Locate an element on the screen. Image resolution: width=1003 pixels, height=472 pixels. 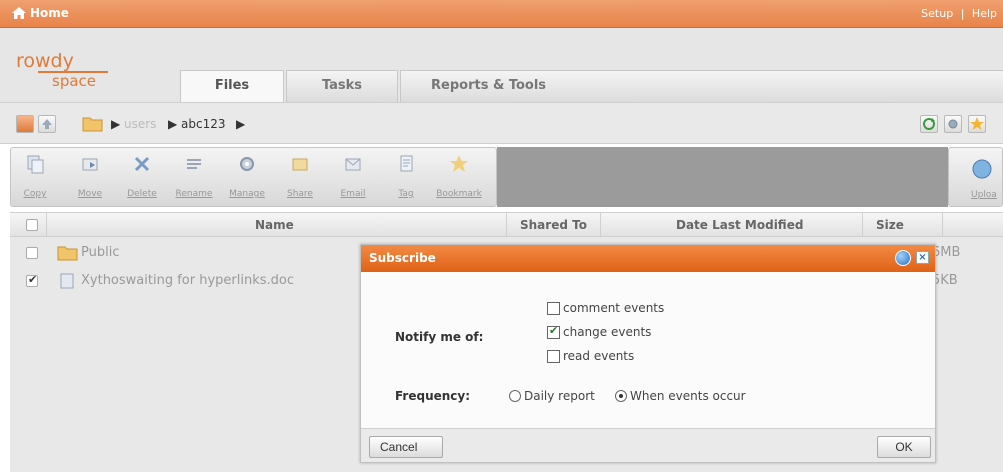
home-icon is located at coordinates (19, 13).